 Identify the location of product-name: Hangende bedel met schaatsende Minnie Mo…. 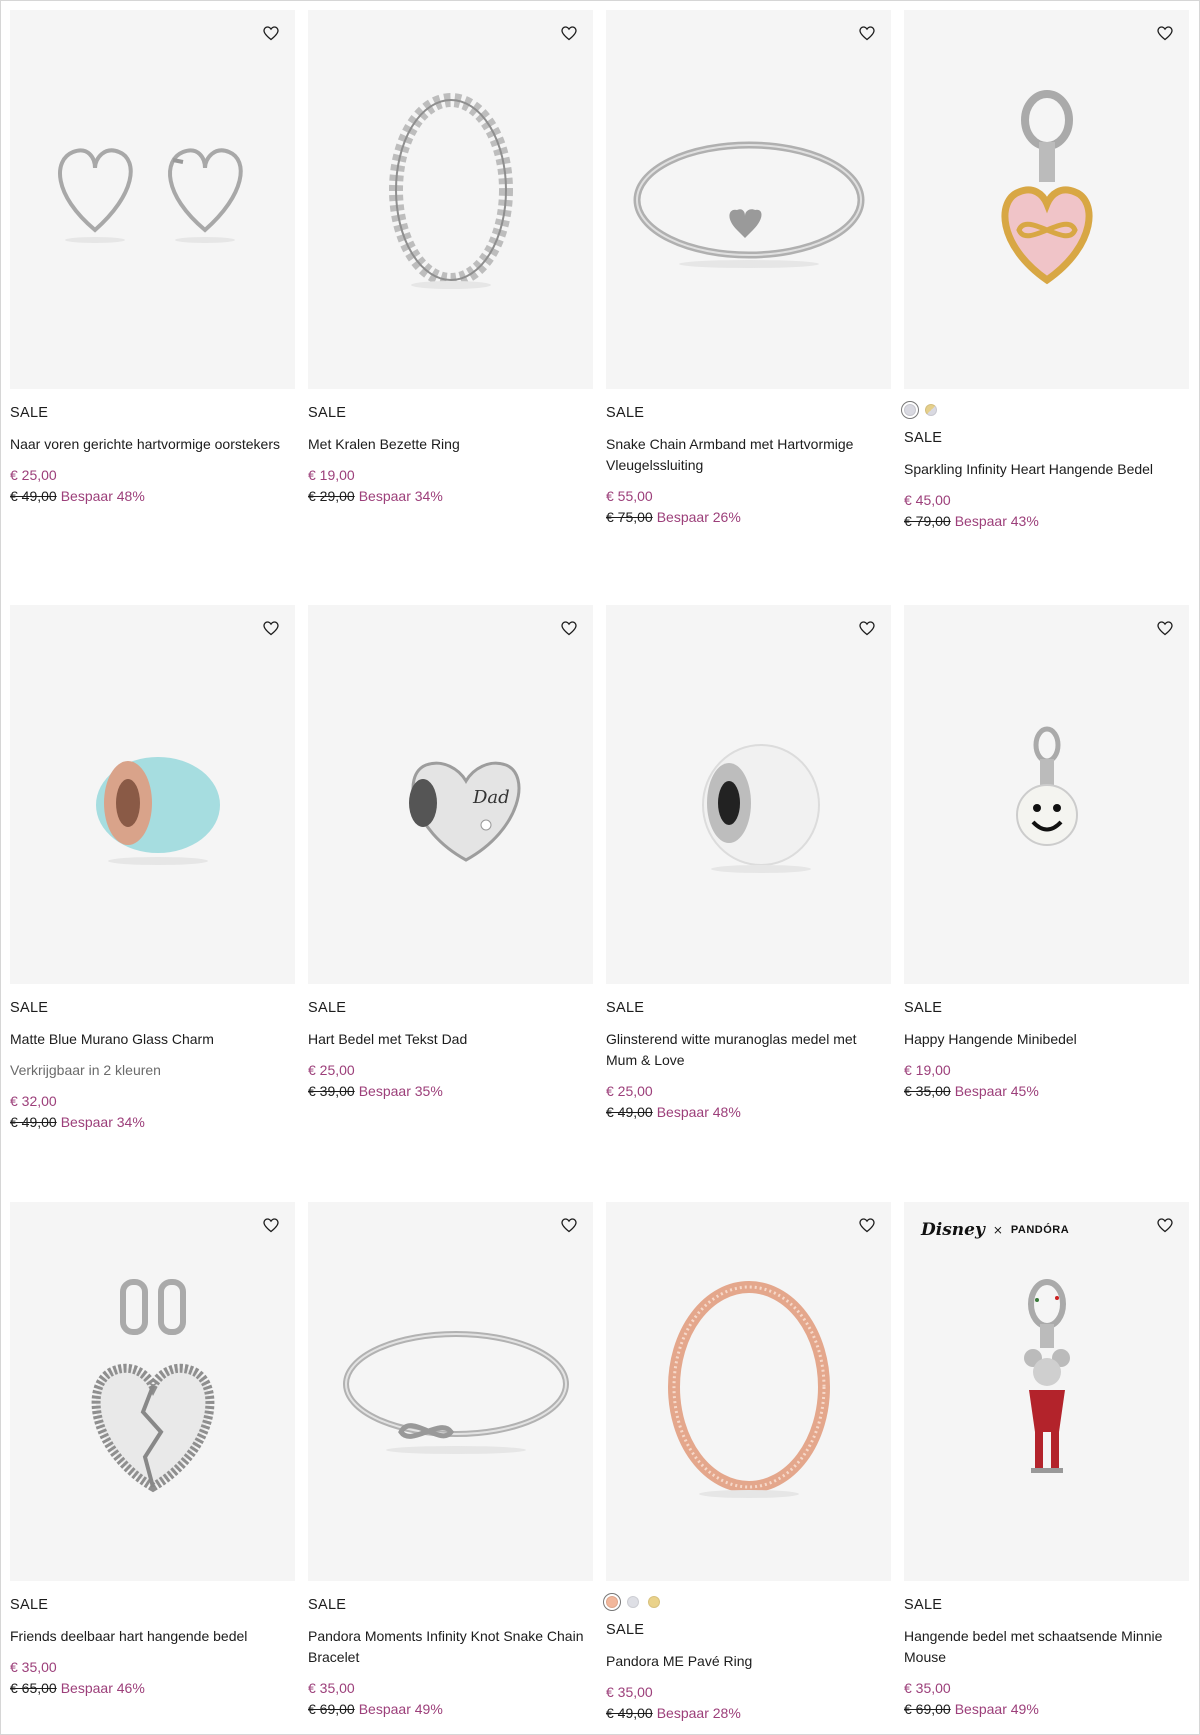
(1046, 1647).